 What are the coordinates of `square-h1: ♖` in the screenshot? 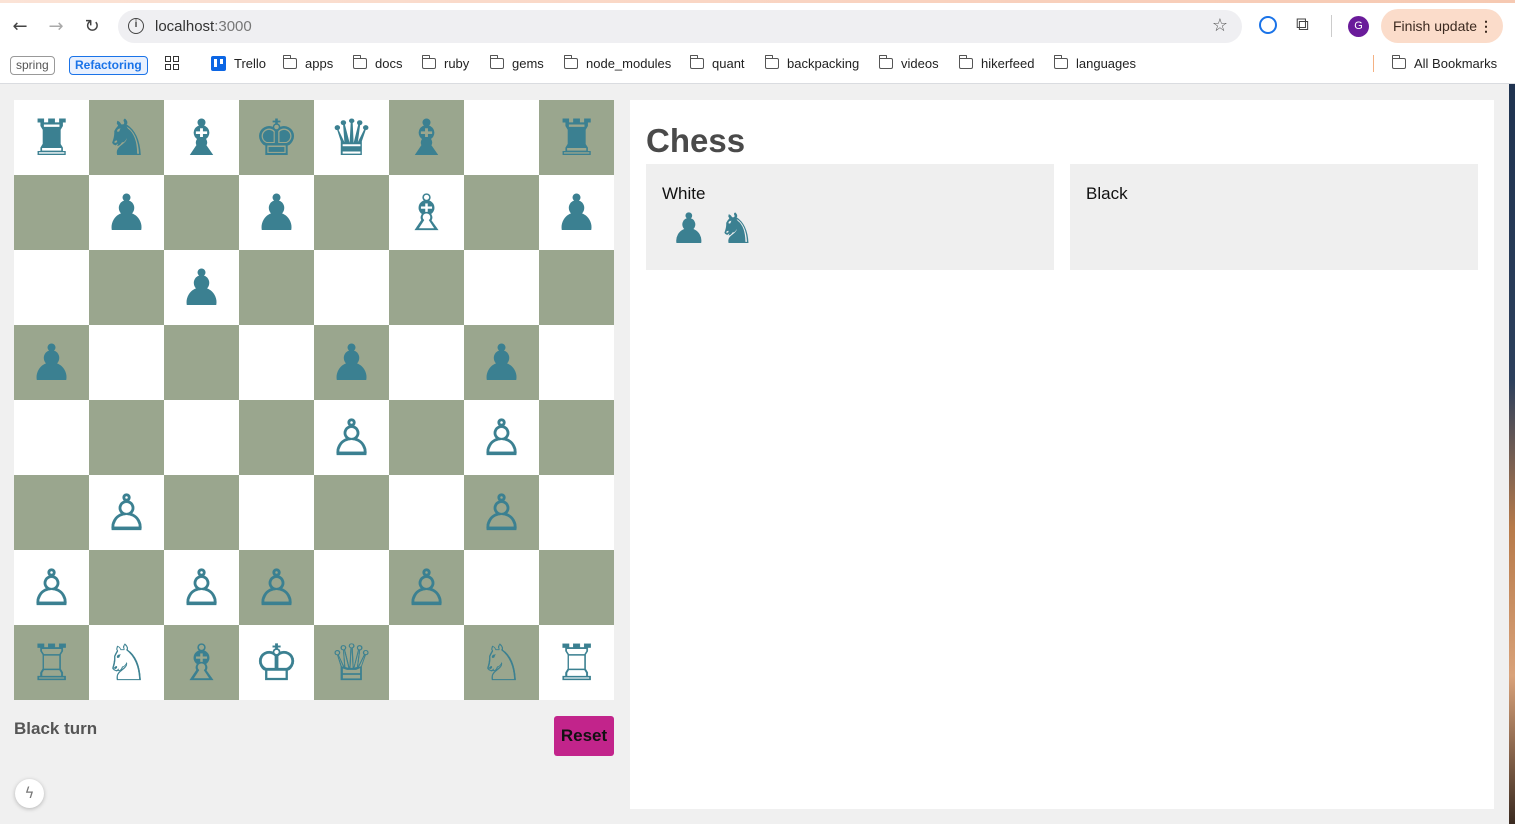 It's located at (576, 662).